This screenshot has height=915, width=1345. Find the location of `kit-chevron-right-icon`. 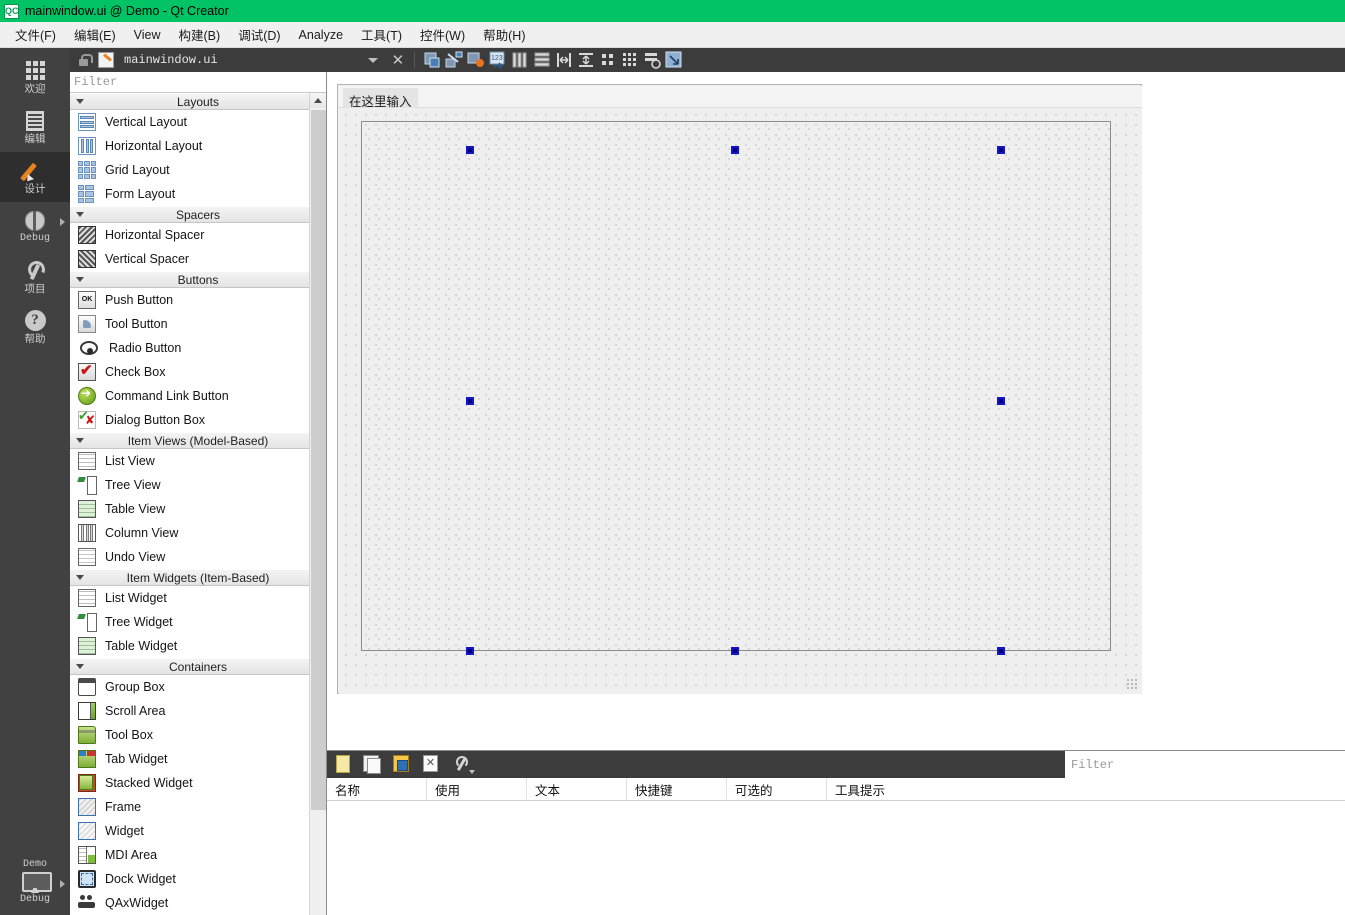

kit-chevron-right-icon is located at coordinates (62, 884).